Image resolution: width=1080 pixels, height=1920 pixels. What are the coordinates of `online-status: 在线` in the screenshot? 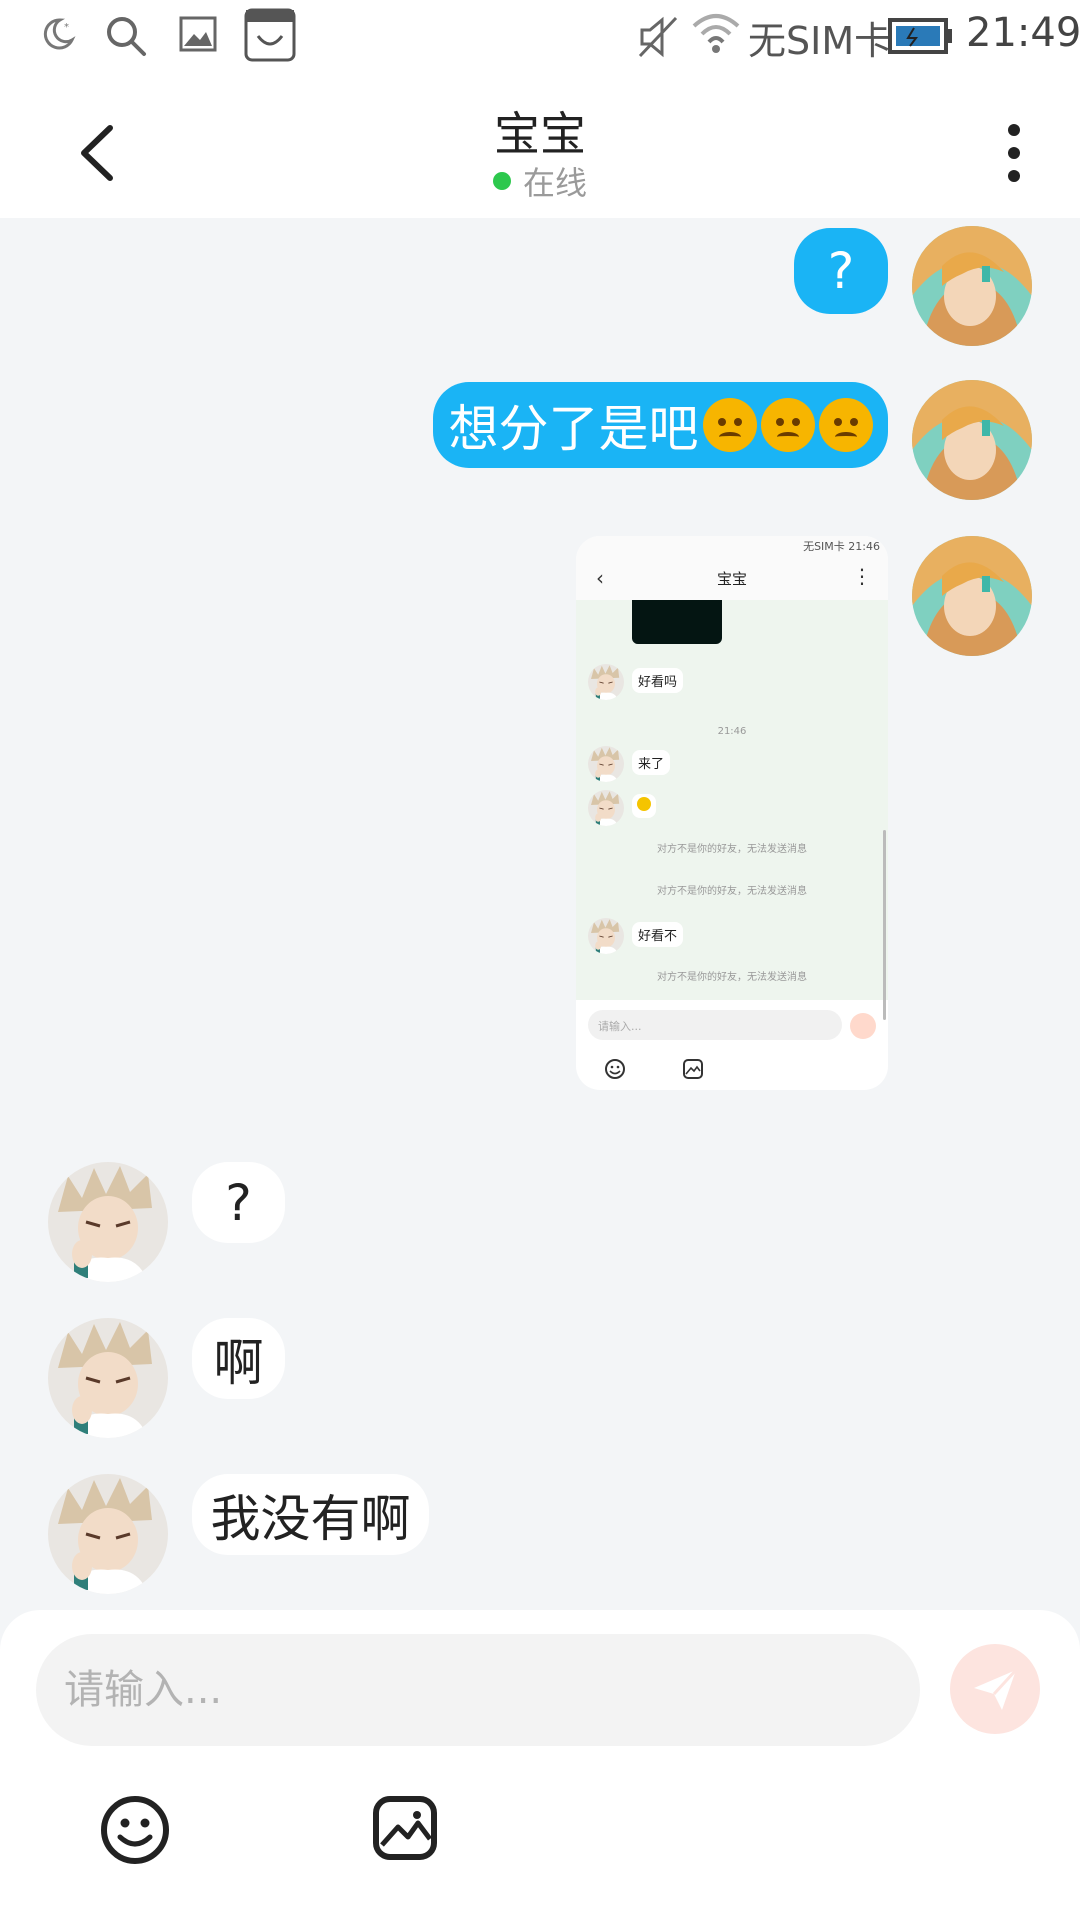 It's located at (540, 181).